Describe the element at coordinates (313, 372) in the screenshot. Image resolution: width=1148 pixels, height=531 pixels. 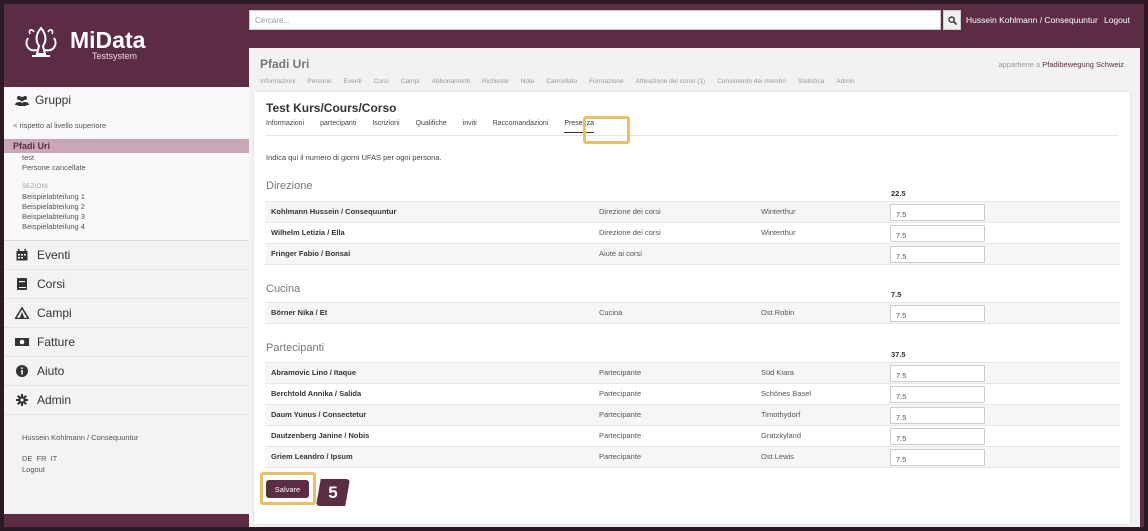
I see `person-name: Abramovic Lino / Itaque` at that location.